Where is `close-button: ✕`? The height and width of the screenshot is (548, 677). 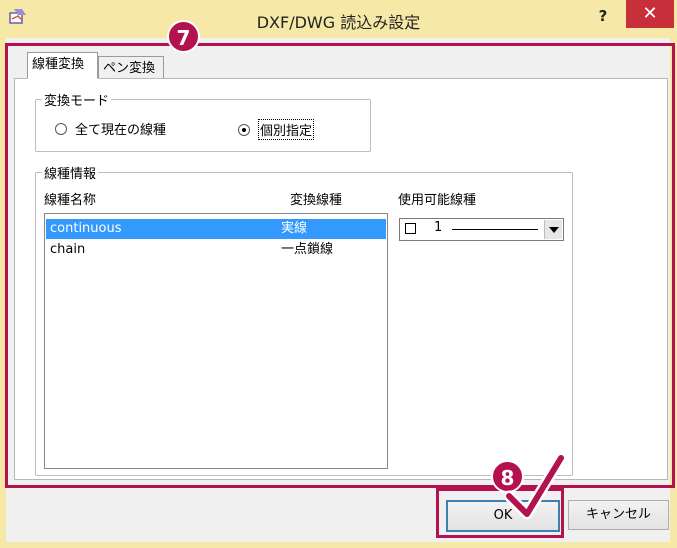
close-button: ✕ is located at coordinates (650, 14).